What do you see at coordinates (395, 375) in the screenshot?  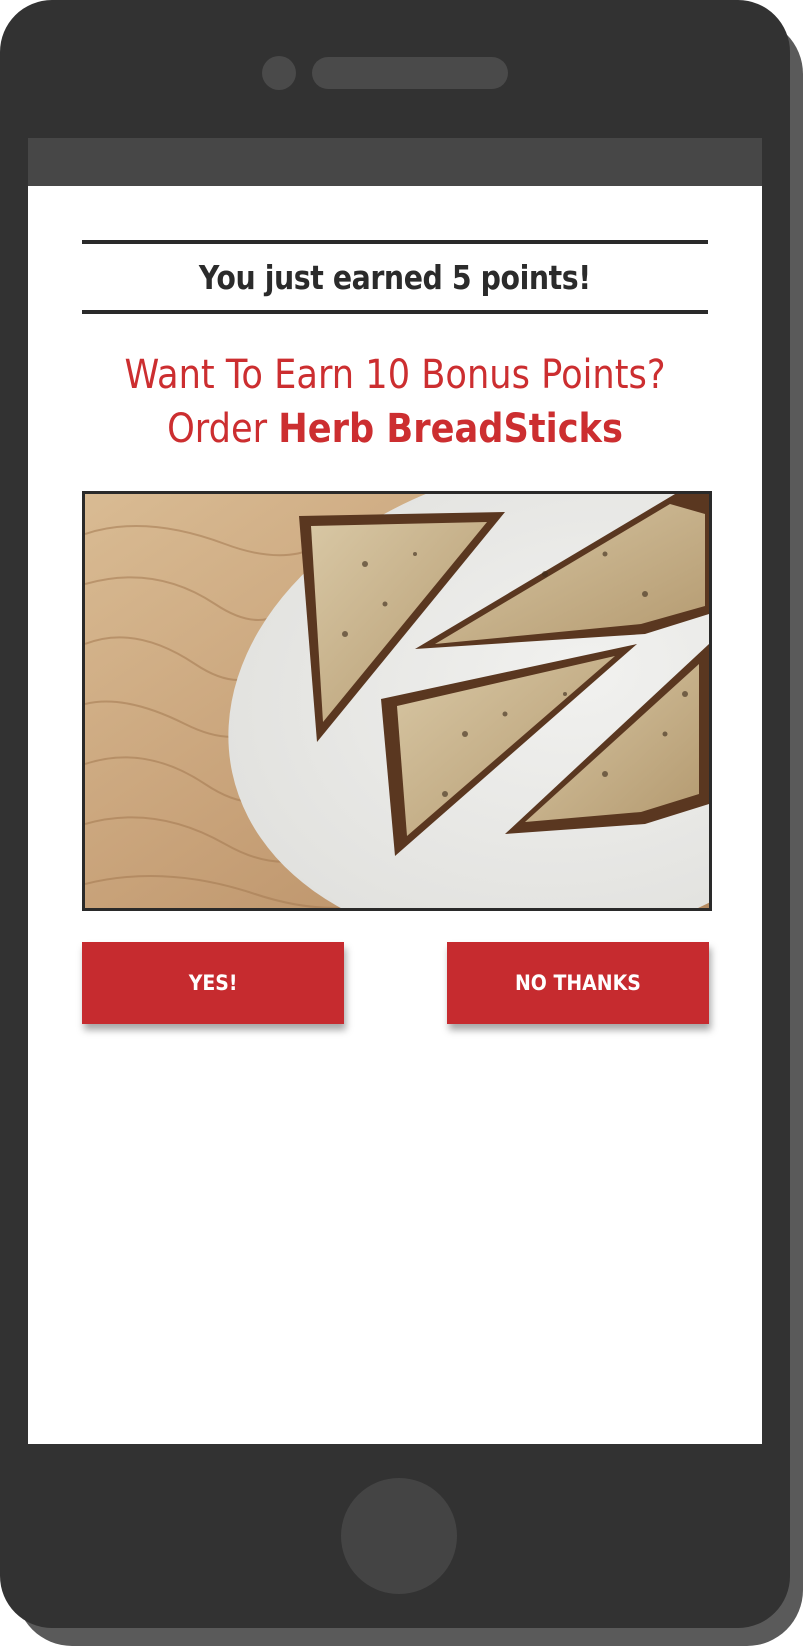 I see `offer-line-1: Want To Earn 10 Bonus Points?` at bounding box center [395, 375].